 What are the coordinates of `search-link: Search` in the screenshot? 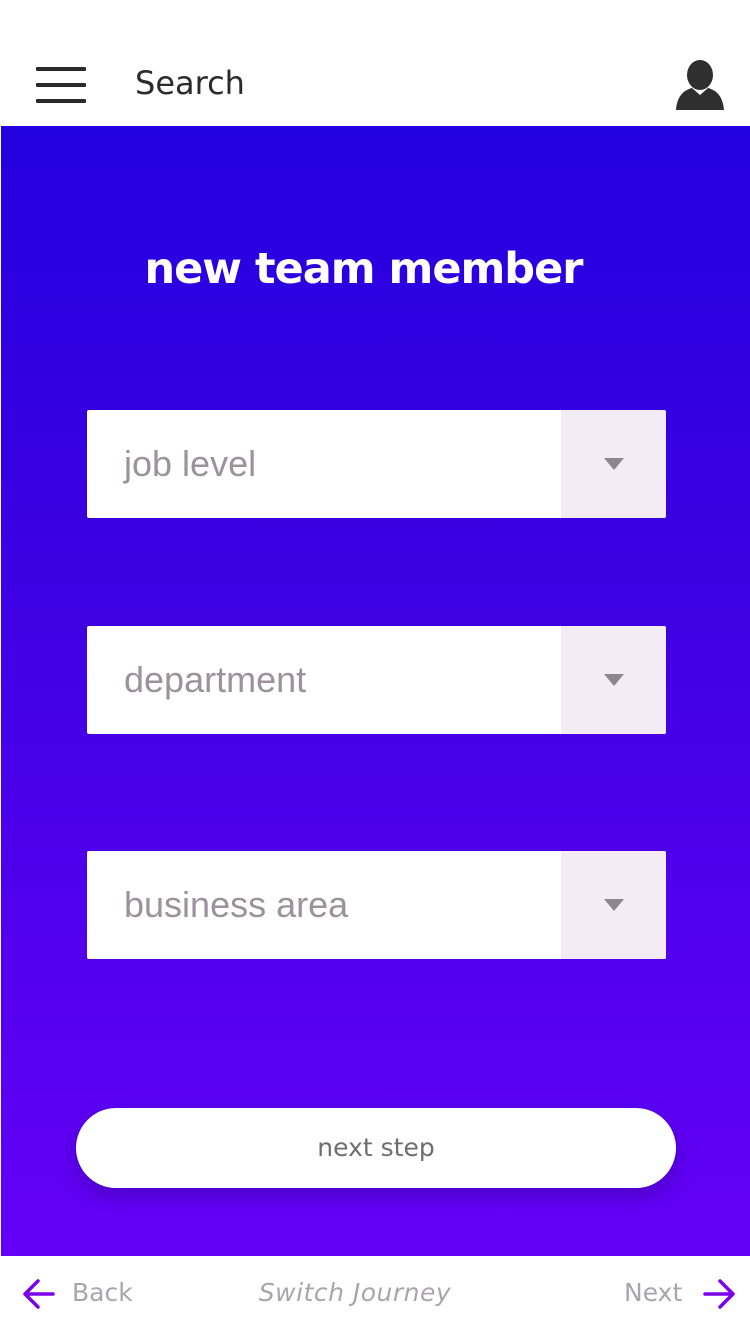 It's located at (190, 83).